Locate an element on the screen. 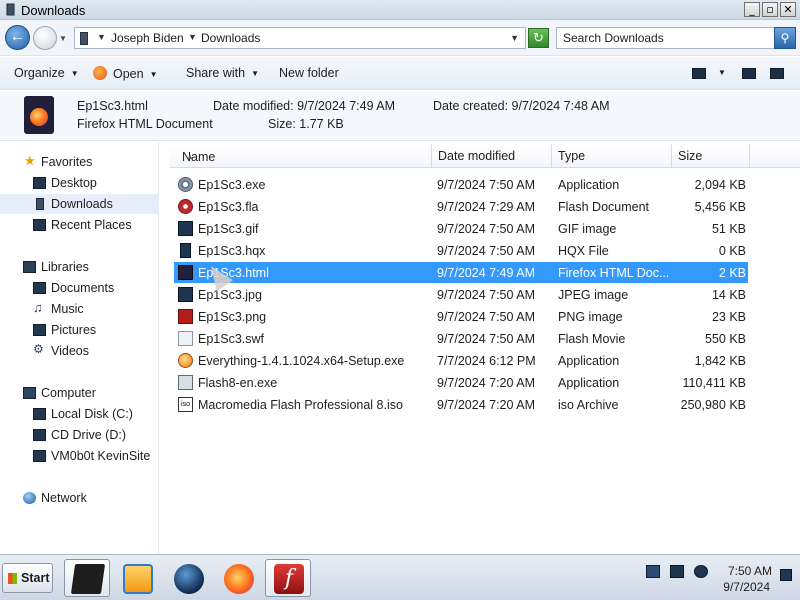 The width and height of the screenshot is (800, 600). share-with-label: Share with is located at coordinates (216, 73).